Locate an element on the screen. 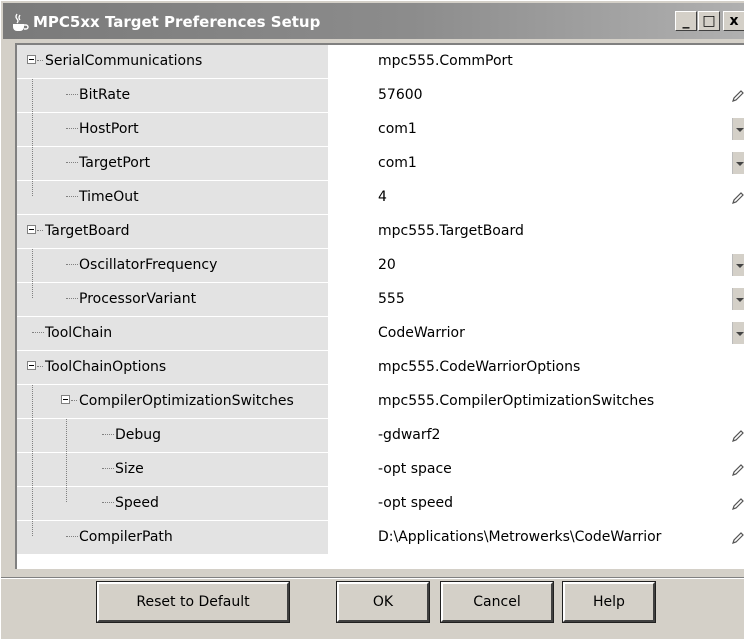  property-name: TargetPort is located at coordinates (115, 163).